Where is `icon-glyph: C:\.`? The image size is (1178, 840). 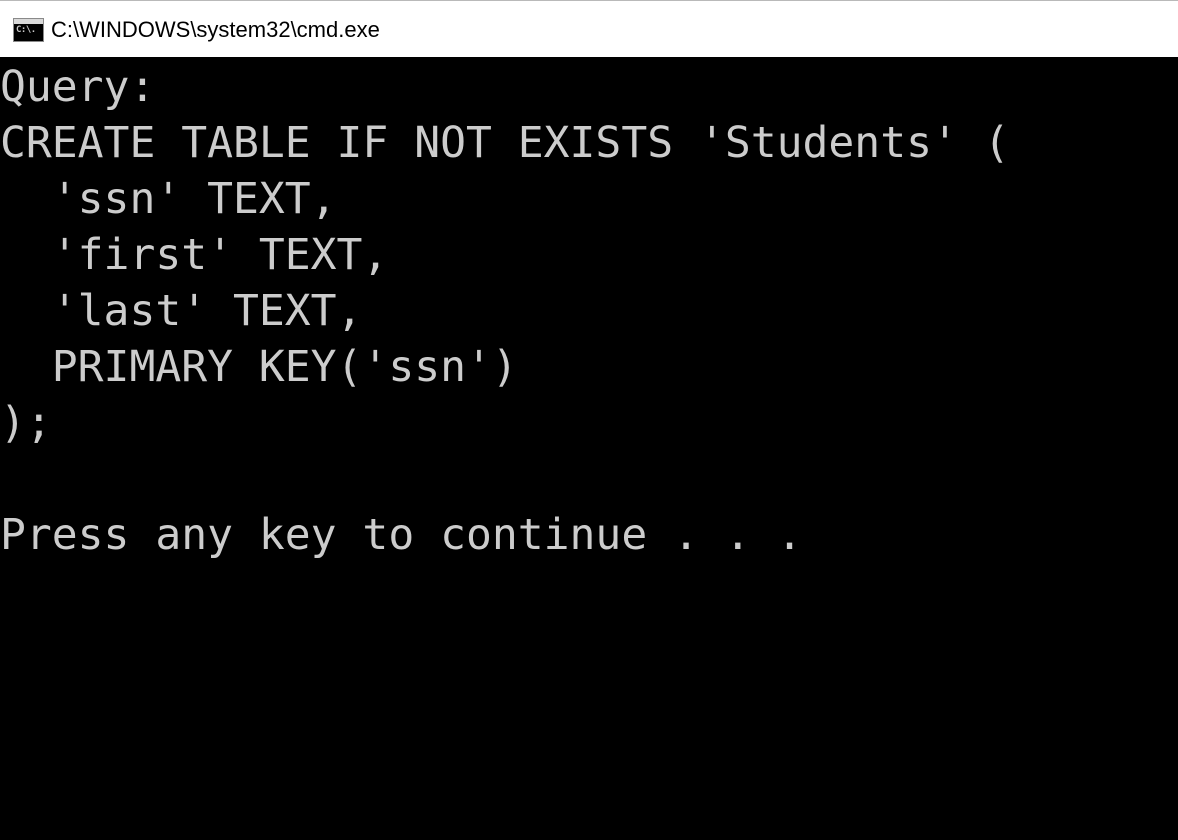
icon-glyph: C:\. is located at coordinates (26, 30).